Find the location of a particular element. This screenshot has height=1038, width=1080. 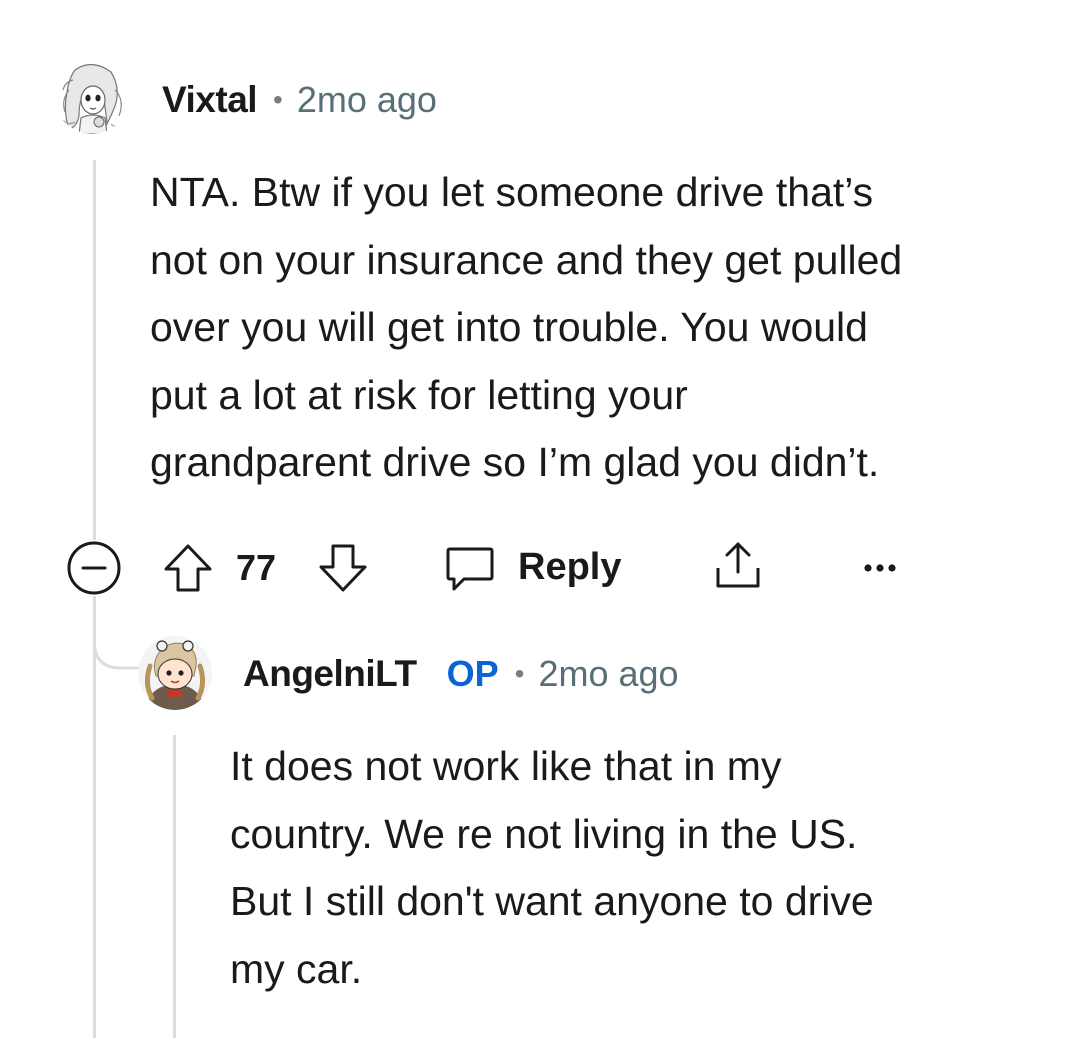

comment-meta: Vixtal • 2mo ago is located at coordinates (299, 100).